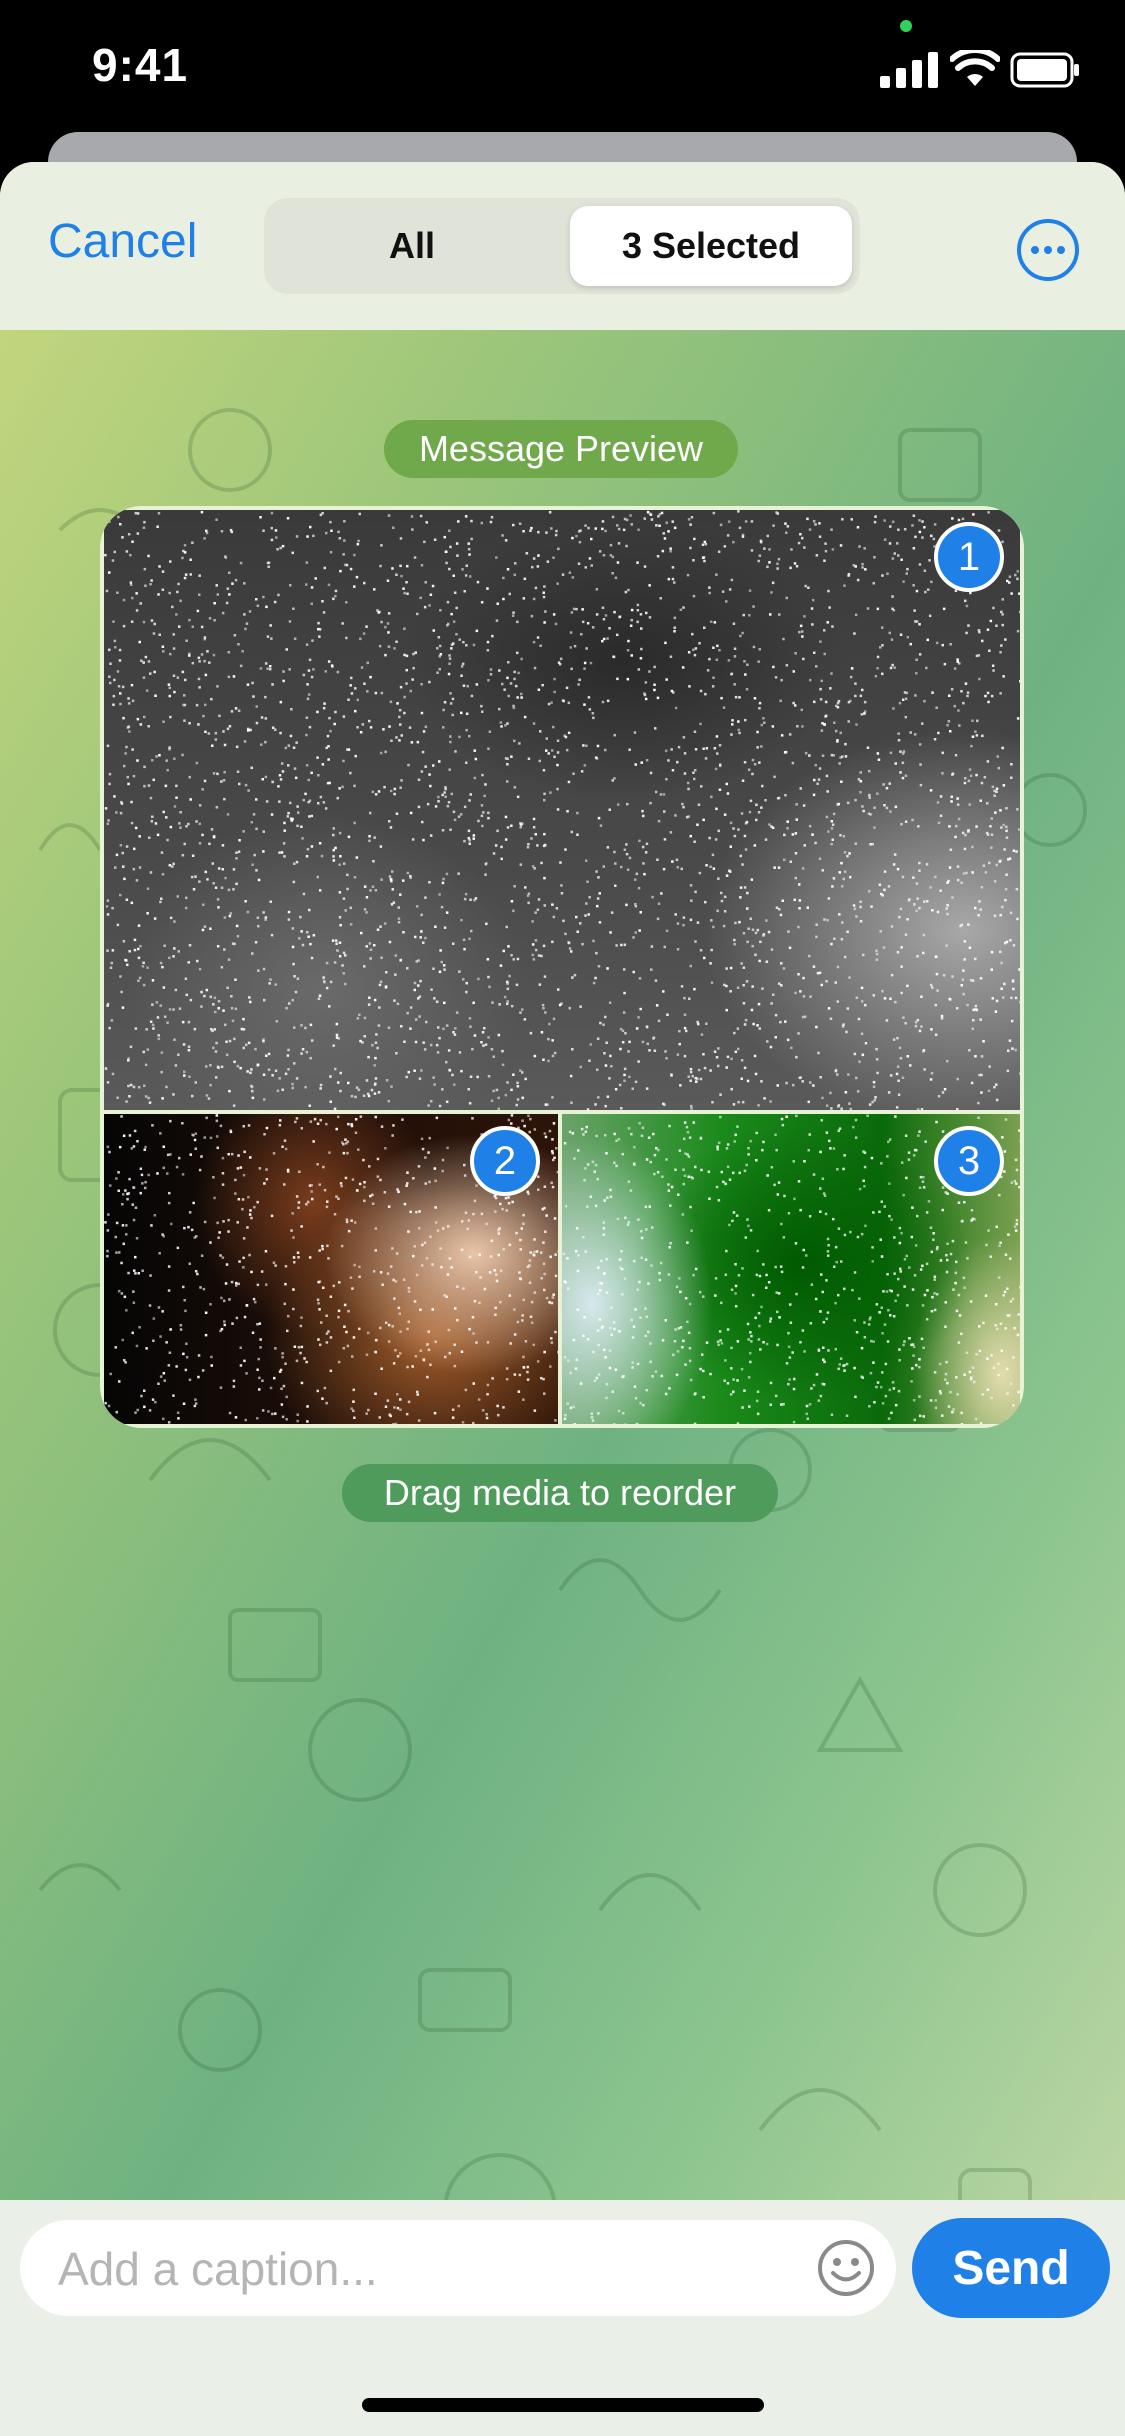 The image size is (1125, 2436). Describe the element at coordinates (122, 241) in the screenshot. I see `cancel-button: Cancel` at that location.